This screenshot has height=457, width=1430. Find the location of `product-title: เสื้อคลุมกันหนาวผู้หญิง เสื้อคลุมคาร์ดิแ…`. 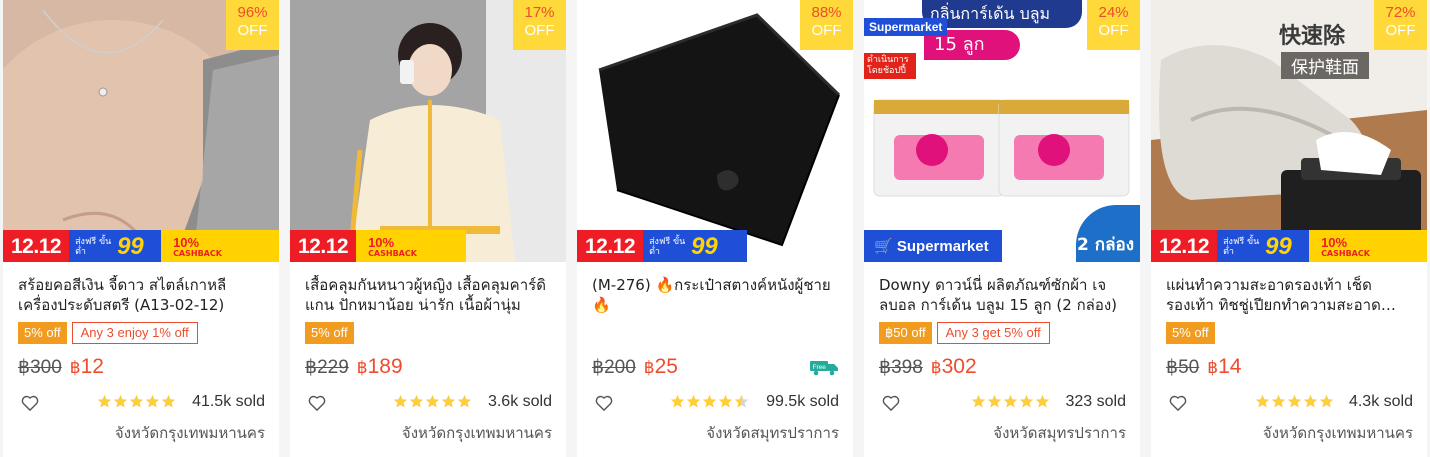

product-title: เสื้อคลุมกันหนาวผู้หญิง เสื้อคลุมคาร์ดิแ… is located at coordinates (430, 295).